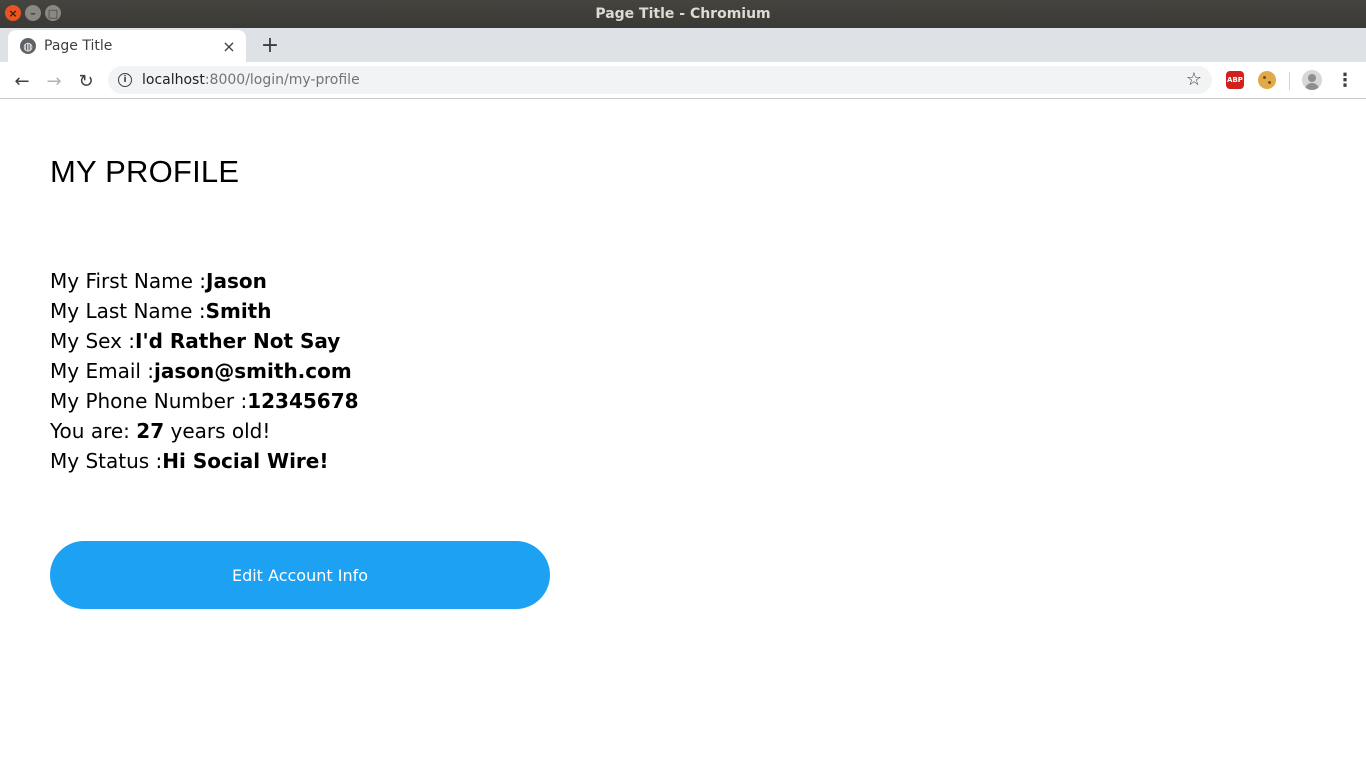 The height and width of the screenshot is (768, 1366). Describe the element at coordinates (28, 46) in the screenshot. I see `globe-icon: ◍` at that location.